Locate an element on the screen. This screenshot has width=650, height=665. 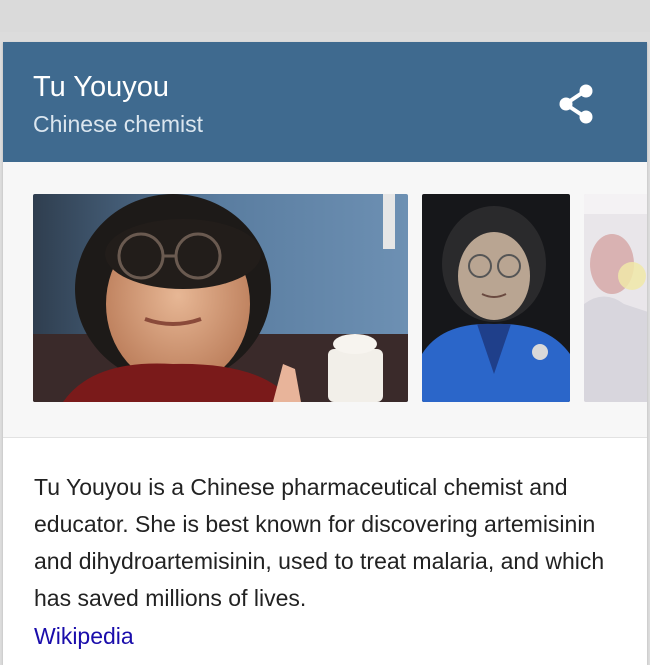
browser-top-strip is located at coordinates (325, 16).